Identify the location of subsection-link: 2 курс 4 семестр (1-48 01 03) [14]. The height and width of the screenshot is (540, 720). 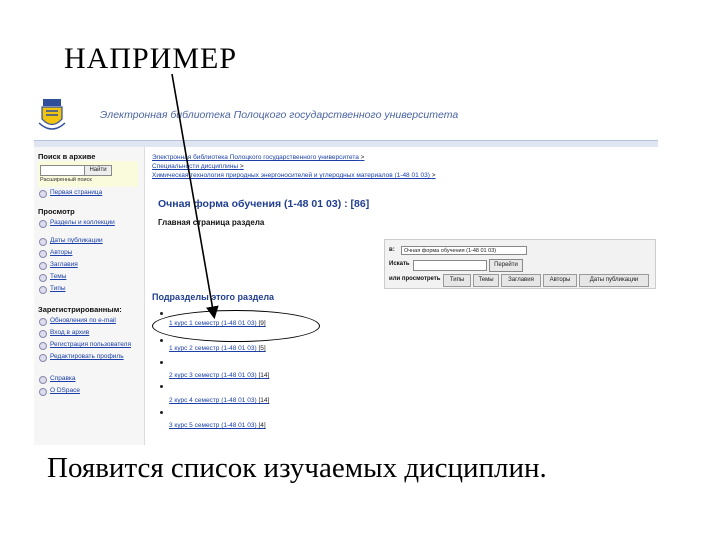
(219, 400).